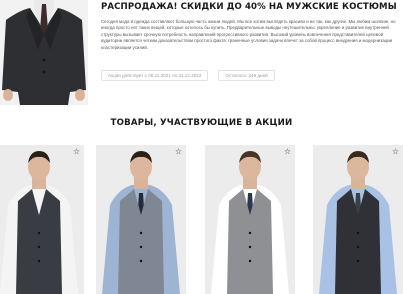 The height and width of the screenshot is (294, 403). I want to click on suit-man-illustration, so click(44, 52).